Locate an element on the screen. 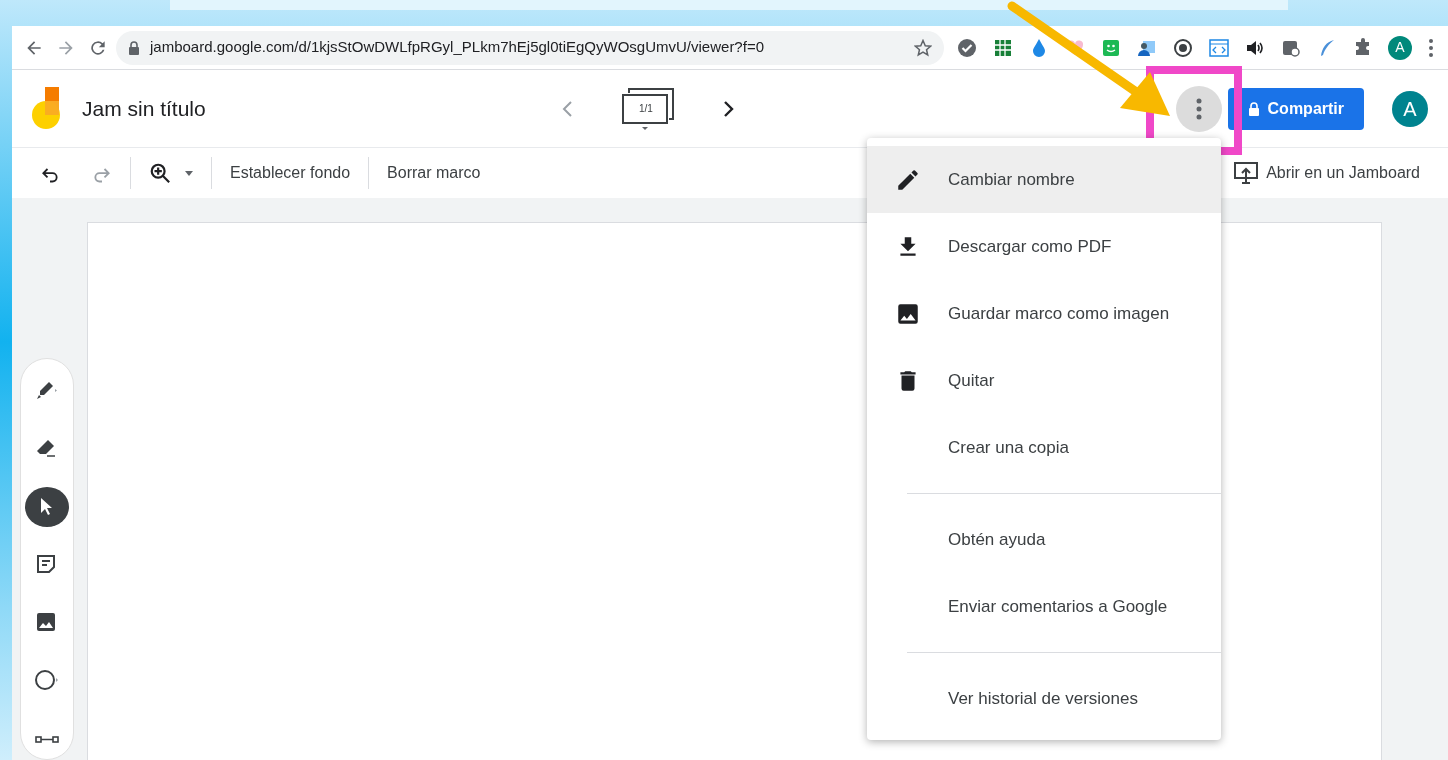 This screenshot has width=1448, height=760. menu-item: Enviar comentarios a Google is located at coordinates (1044, 606).